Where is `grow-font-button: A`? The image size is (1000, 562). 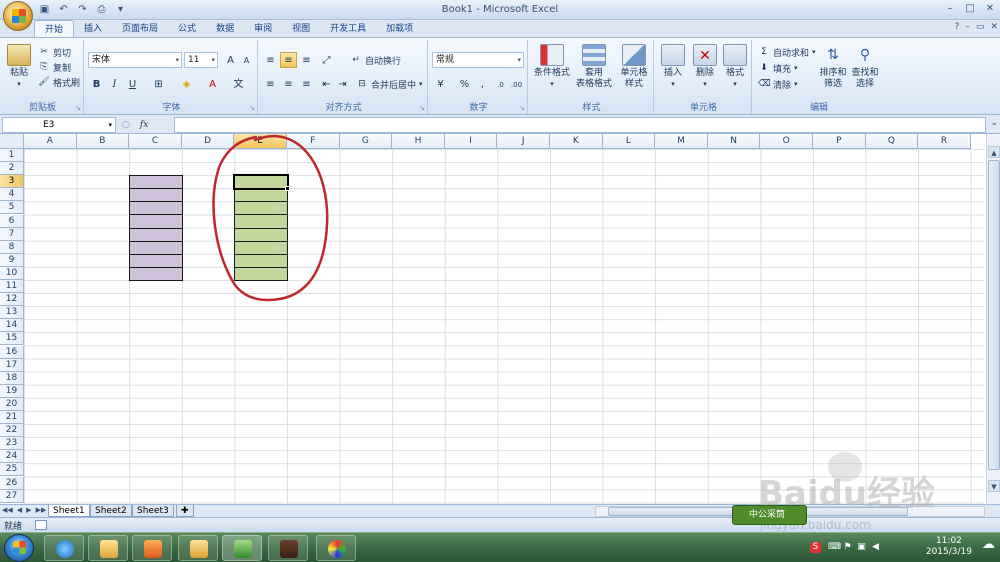 grow-font-button: A is located at coordinates (230, 60).